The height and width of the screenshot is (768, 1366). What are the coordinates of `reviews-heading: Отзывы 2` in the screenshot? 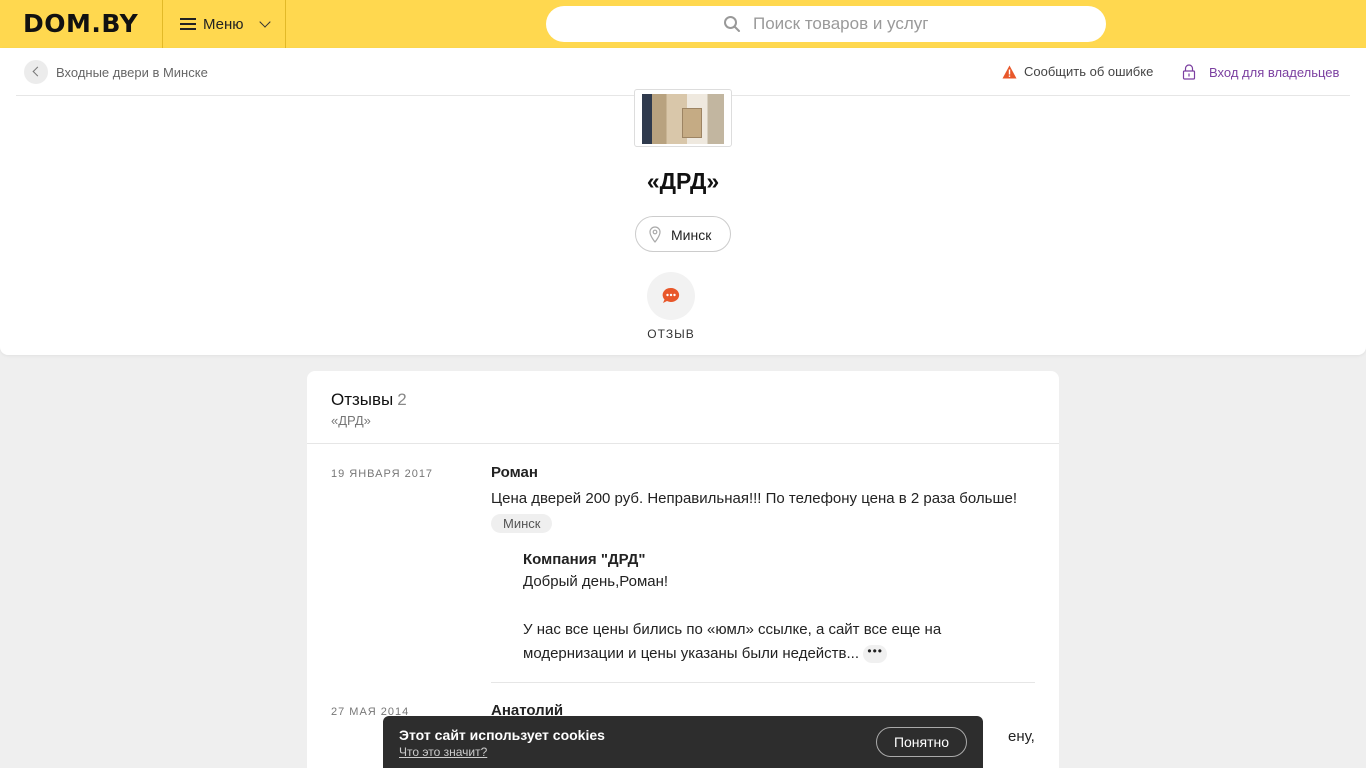 It's located at (369, 400).